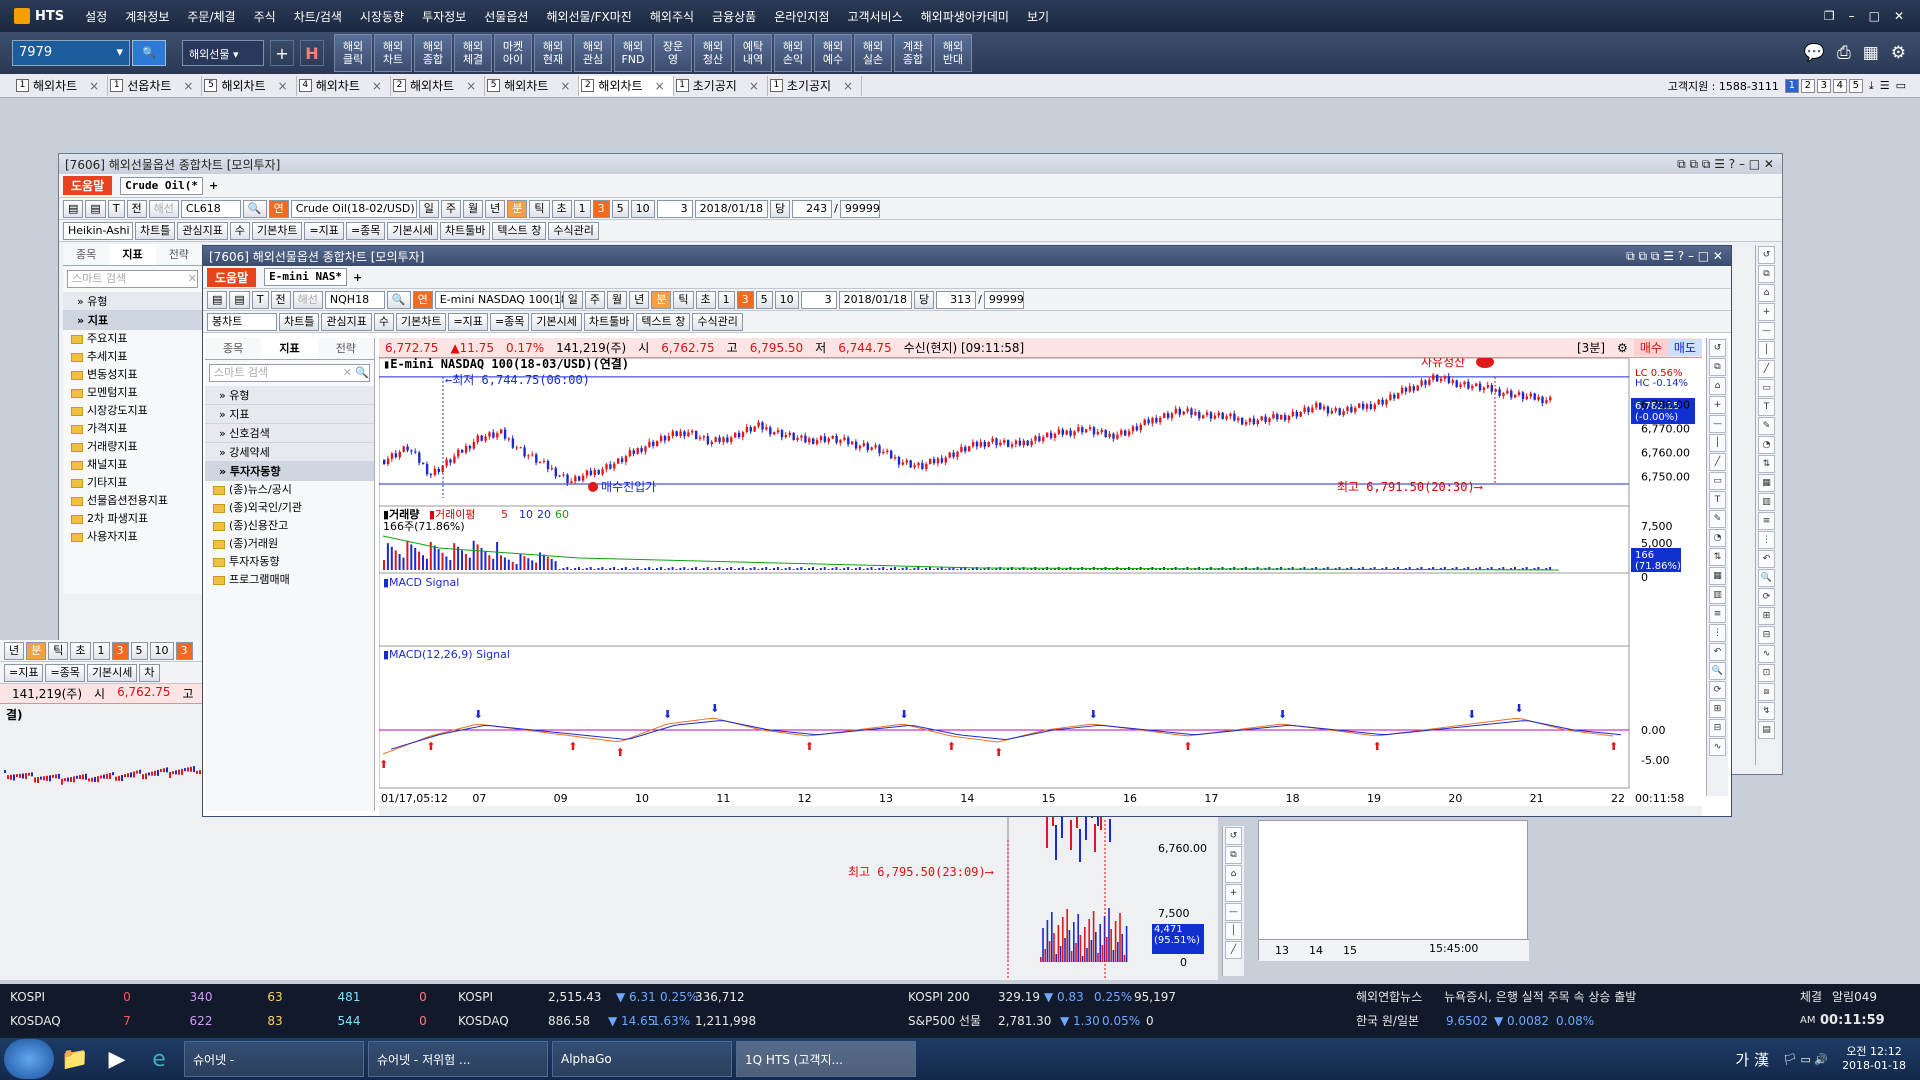 Image resolution: width=1920 pixels, height=1080 pixels. I want to click on lw-btn-3: 초, so click(80, 650).